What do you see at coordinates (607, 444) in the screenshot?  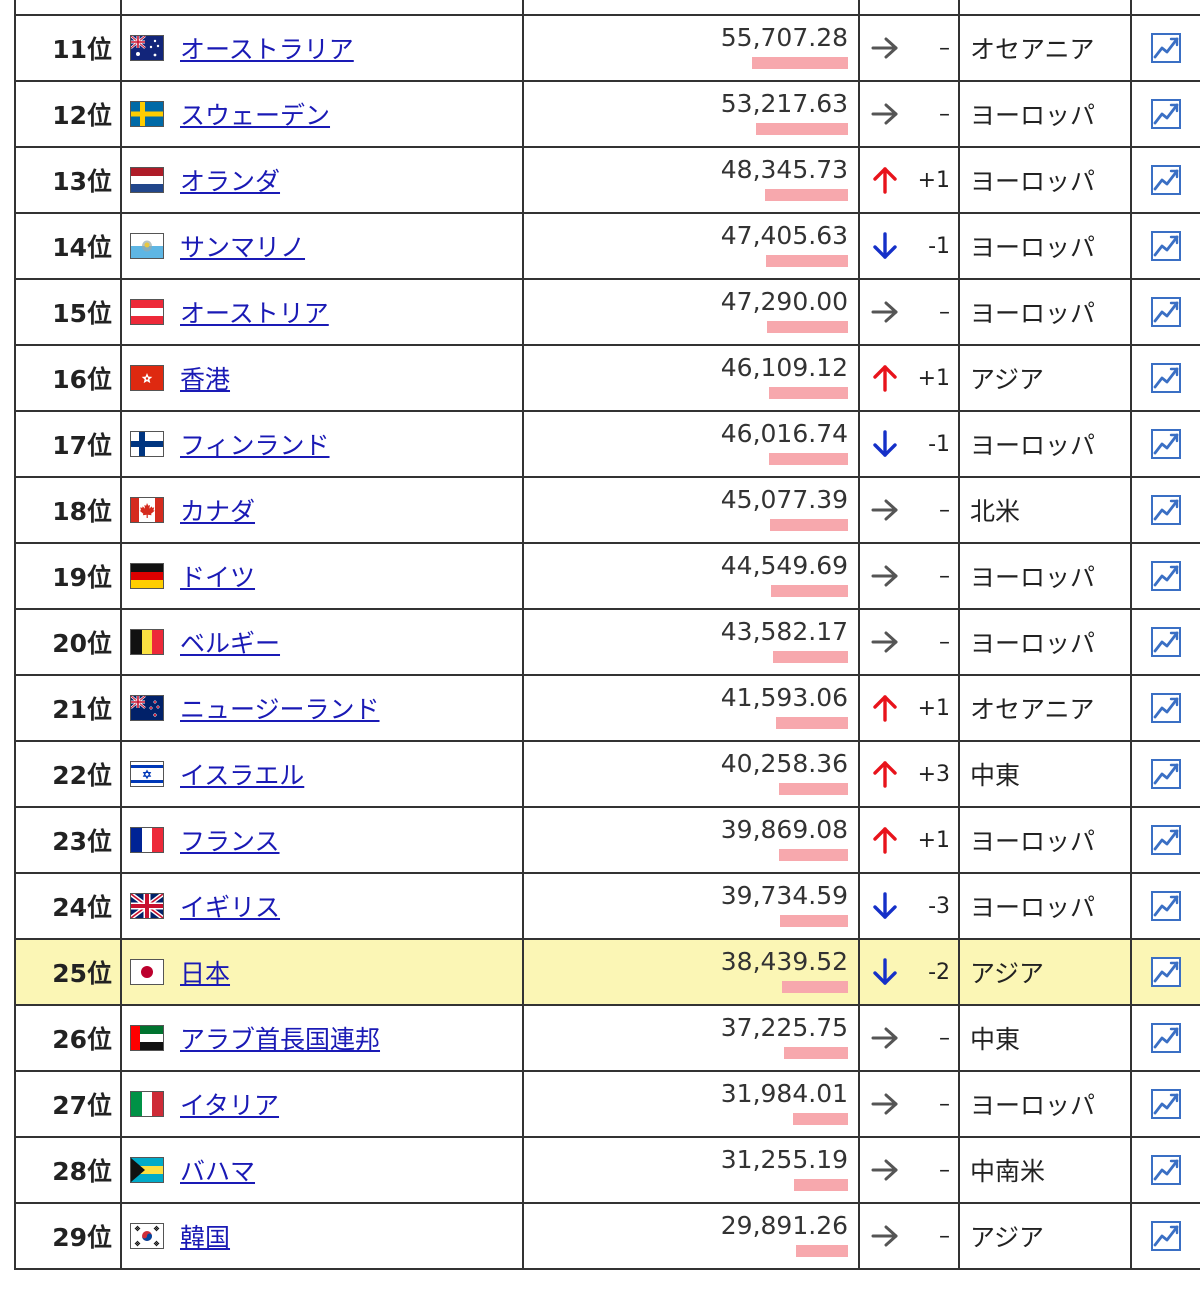 I see `table-row: 17位 フィンランド 46,016.74 -1 ヨーロッパ` at bounding box center [607, 444].